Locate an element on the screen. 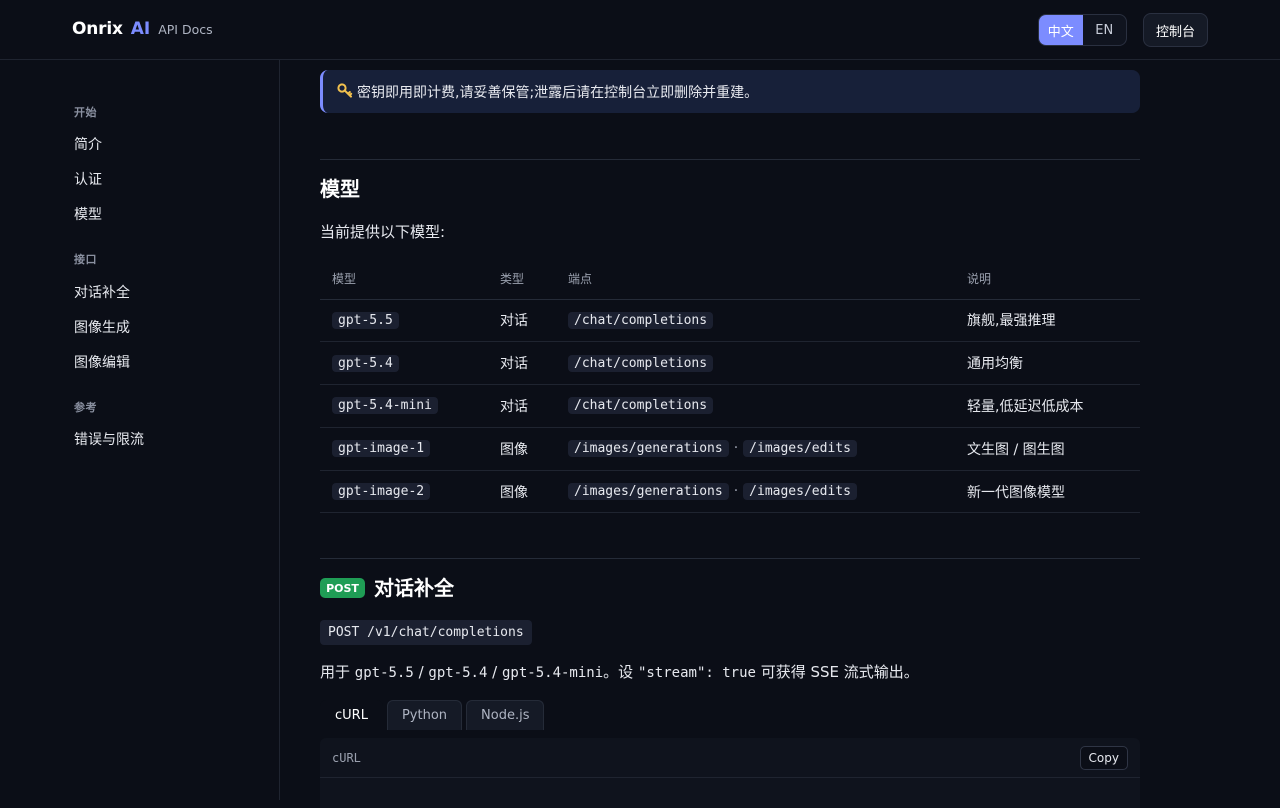 The height and width of the screenshot is (808, 1280). model-id-code: gpt-image-2 is located at coordinates (381, 492).